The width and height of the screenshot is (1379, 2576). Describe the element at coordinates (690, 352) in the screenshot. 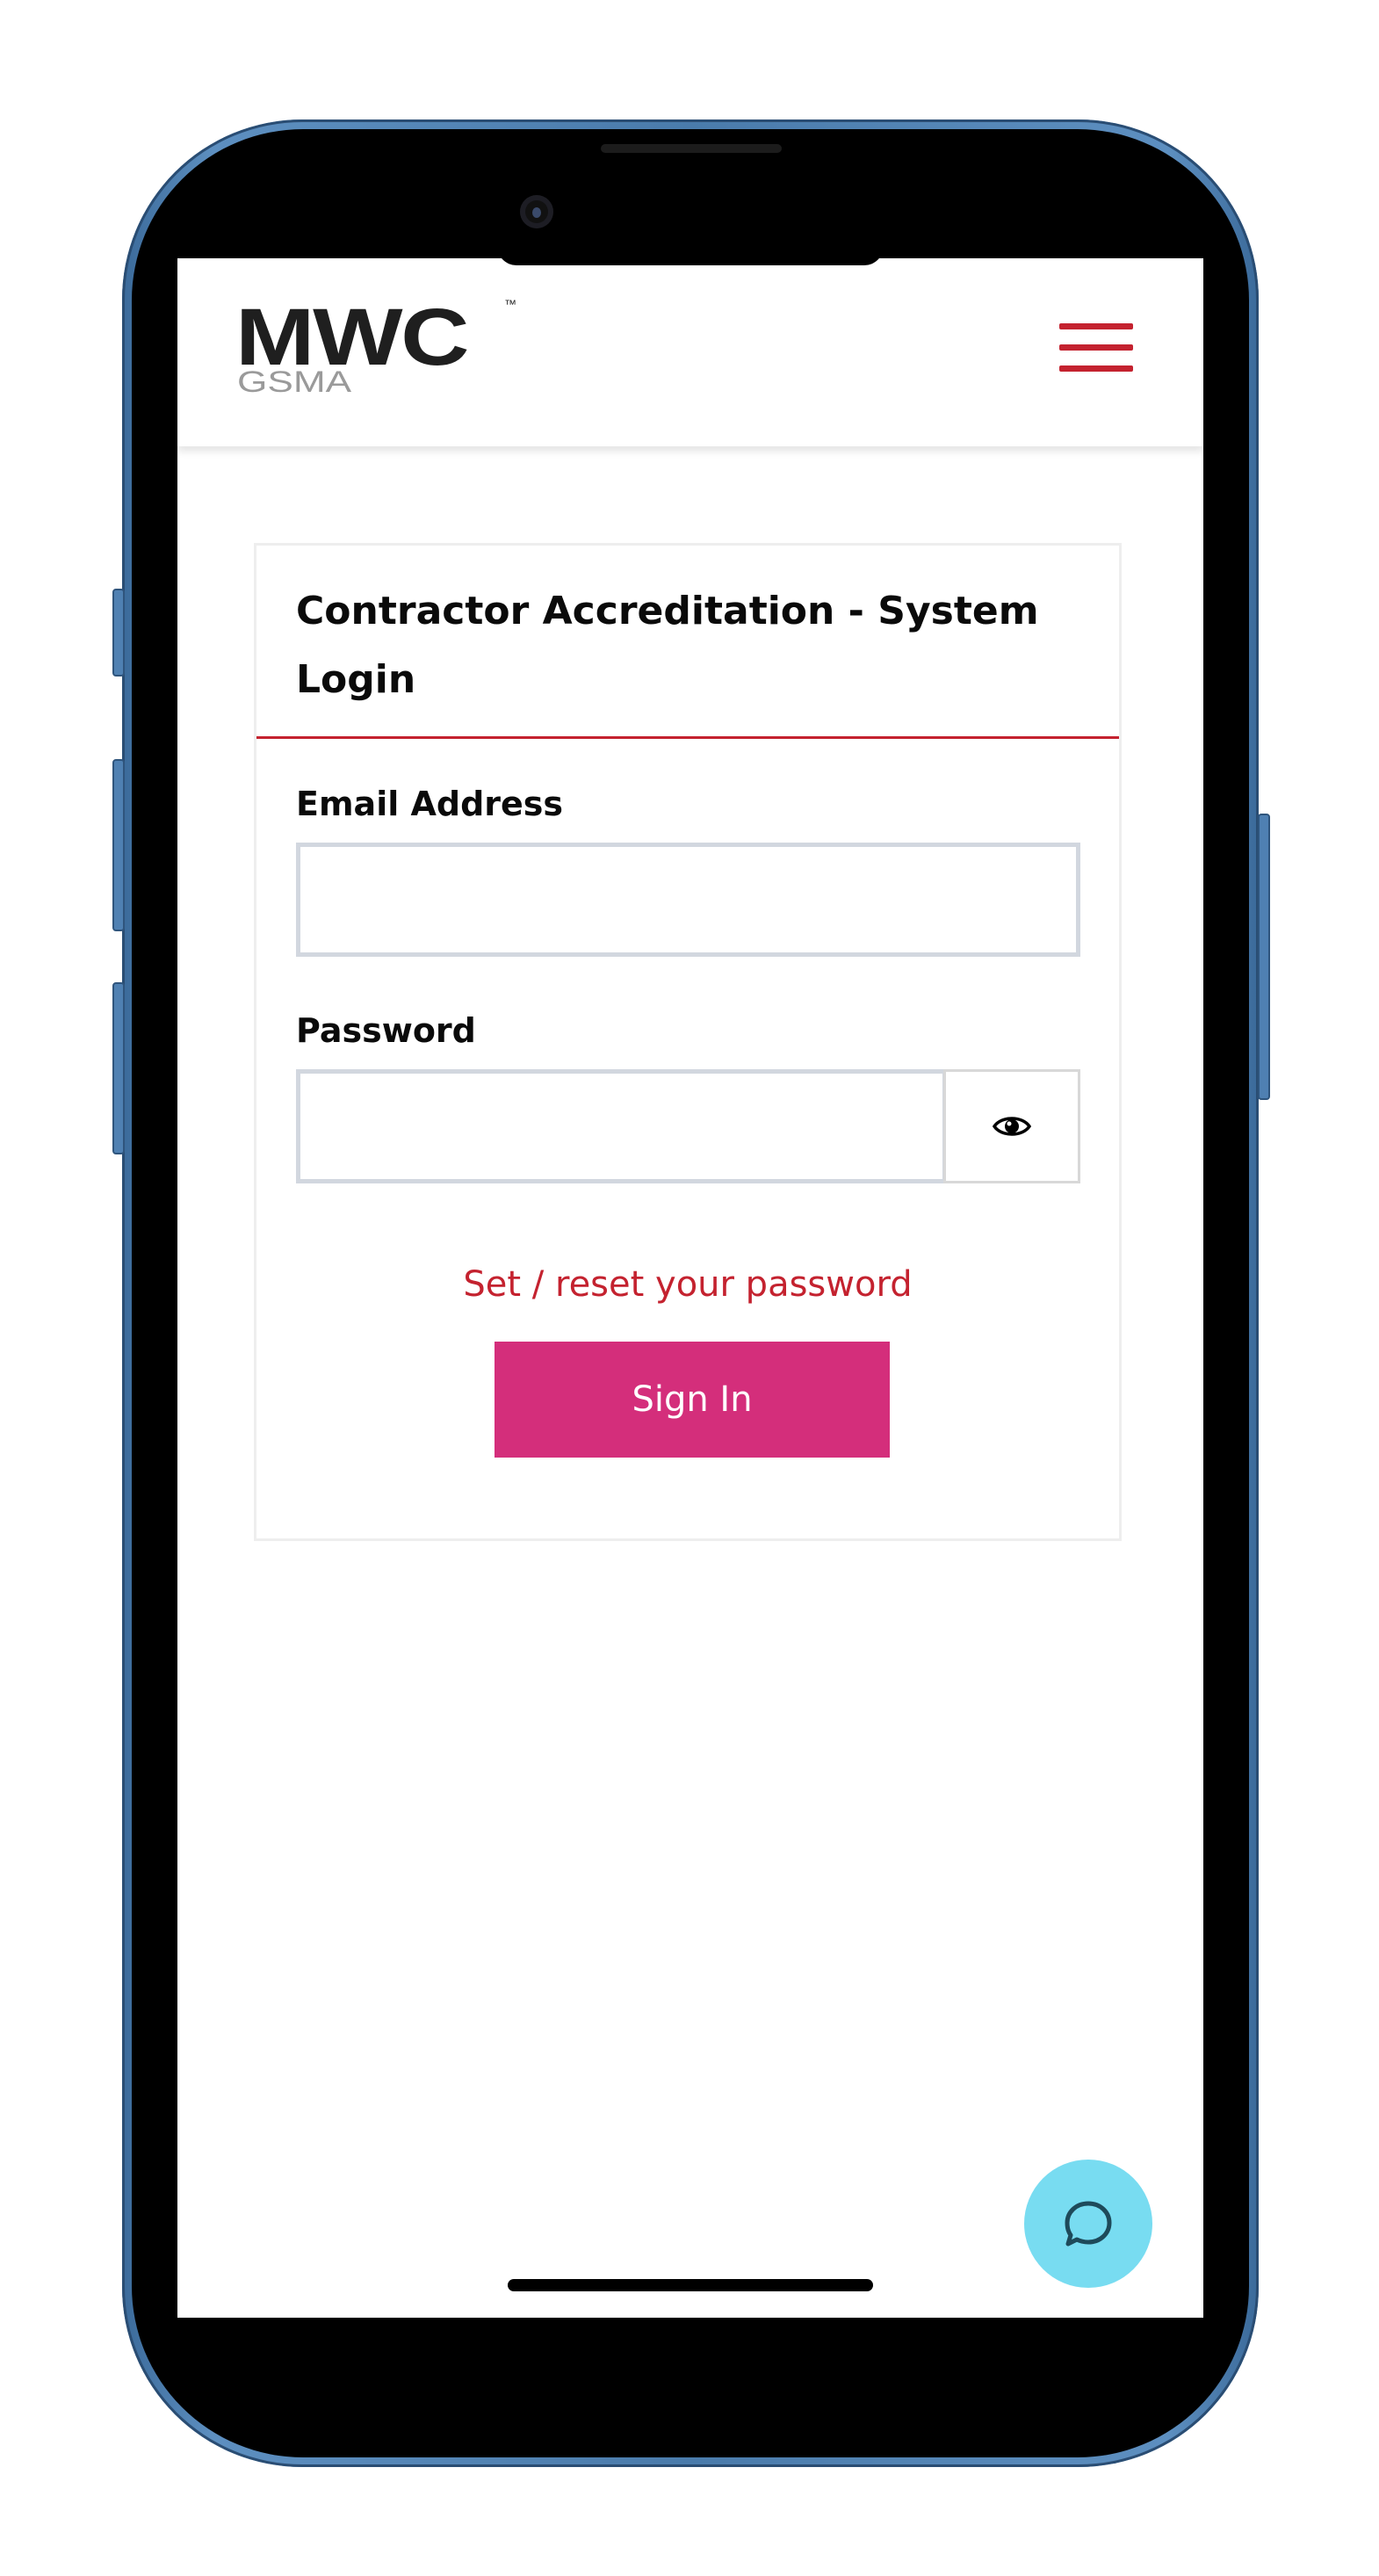

I see `site-header: MWC ™ GSMA` at that location.